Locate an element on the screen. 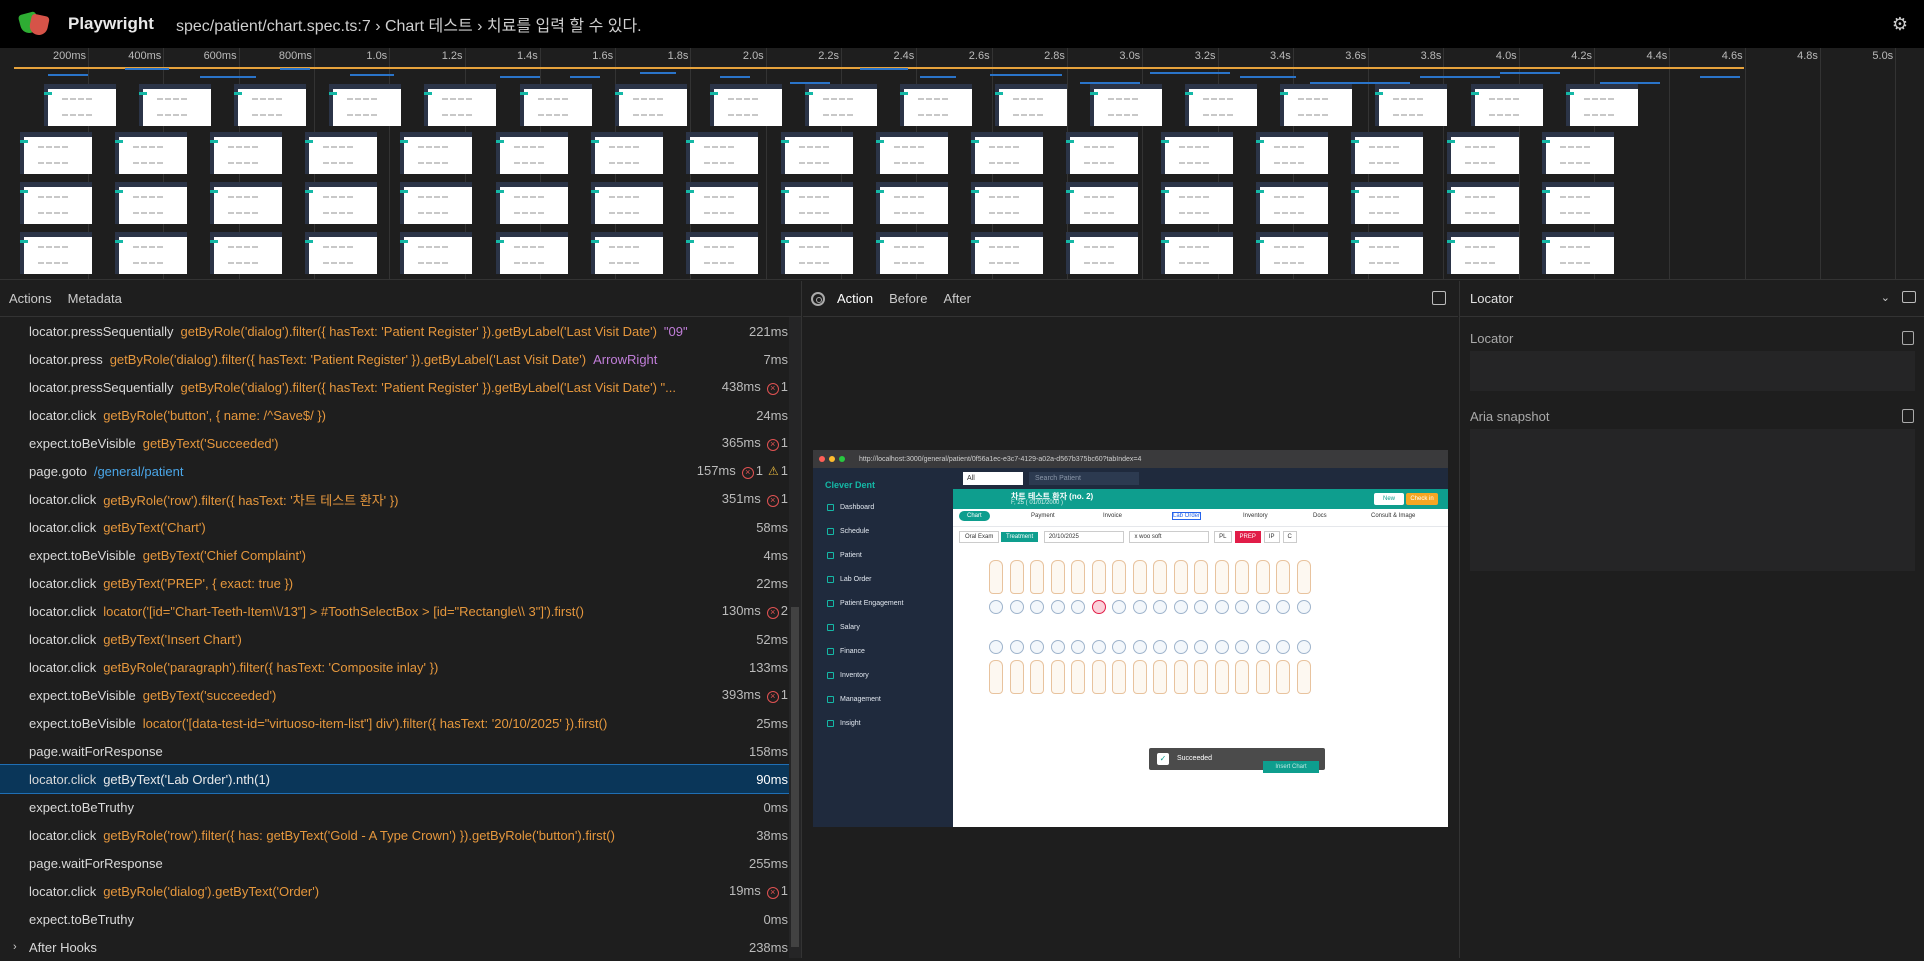 The height and width of the screenshot is (961, 1924). snapshot-nav-item: Inventory is located at coordinates (848, 675).